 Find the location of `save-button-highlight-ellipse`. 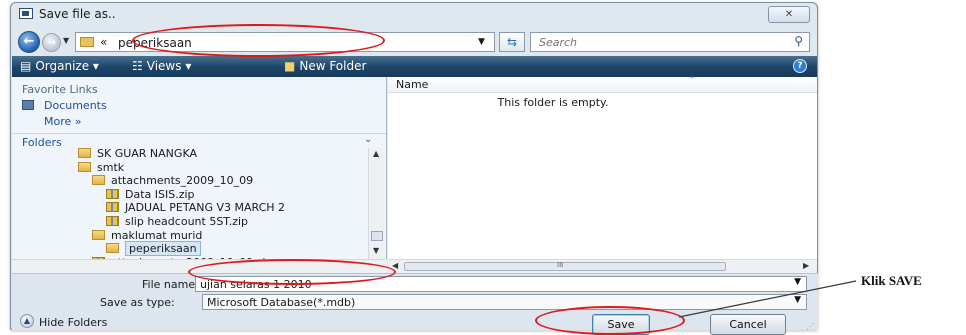

save-button-highlight-ellipse is located at coordinates (610, 320).